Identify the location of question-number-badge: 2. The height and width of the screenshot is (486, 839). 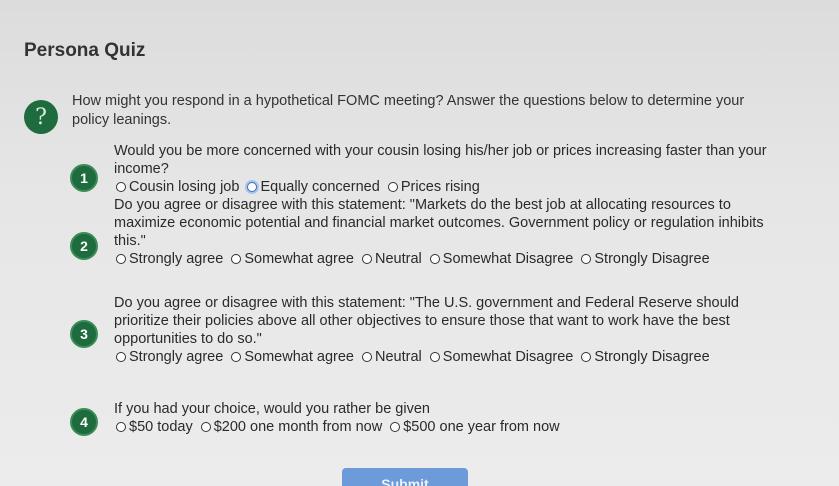
(84, 246).